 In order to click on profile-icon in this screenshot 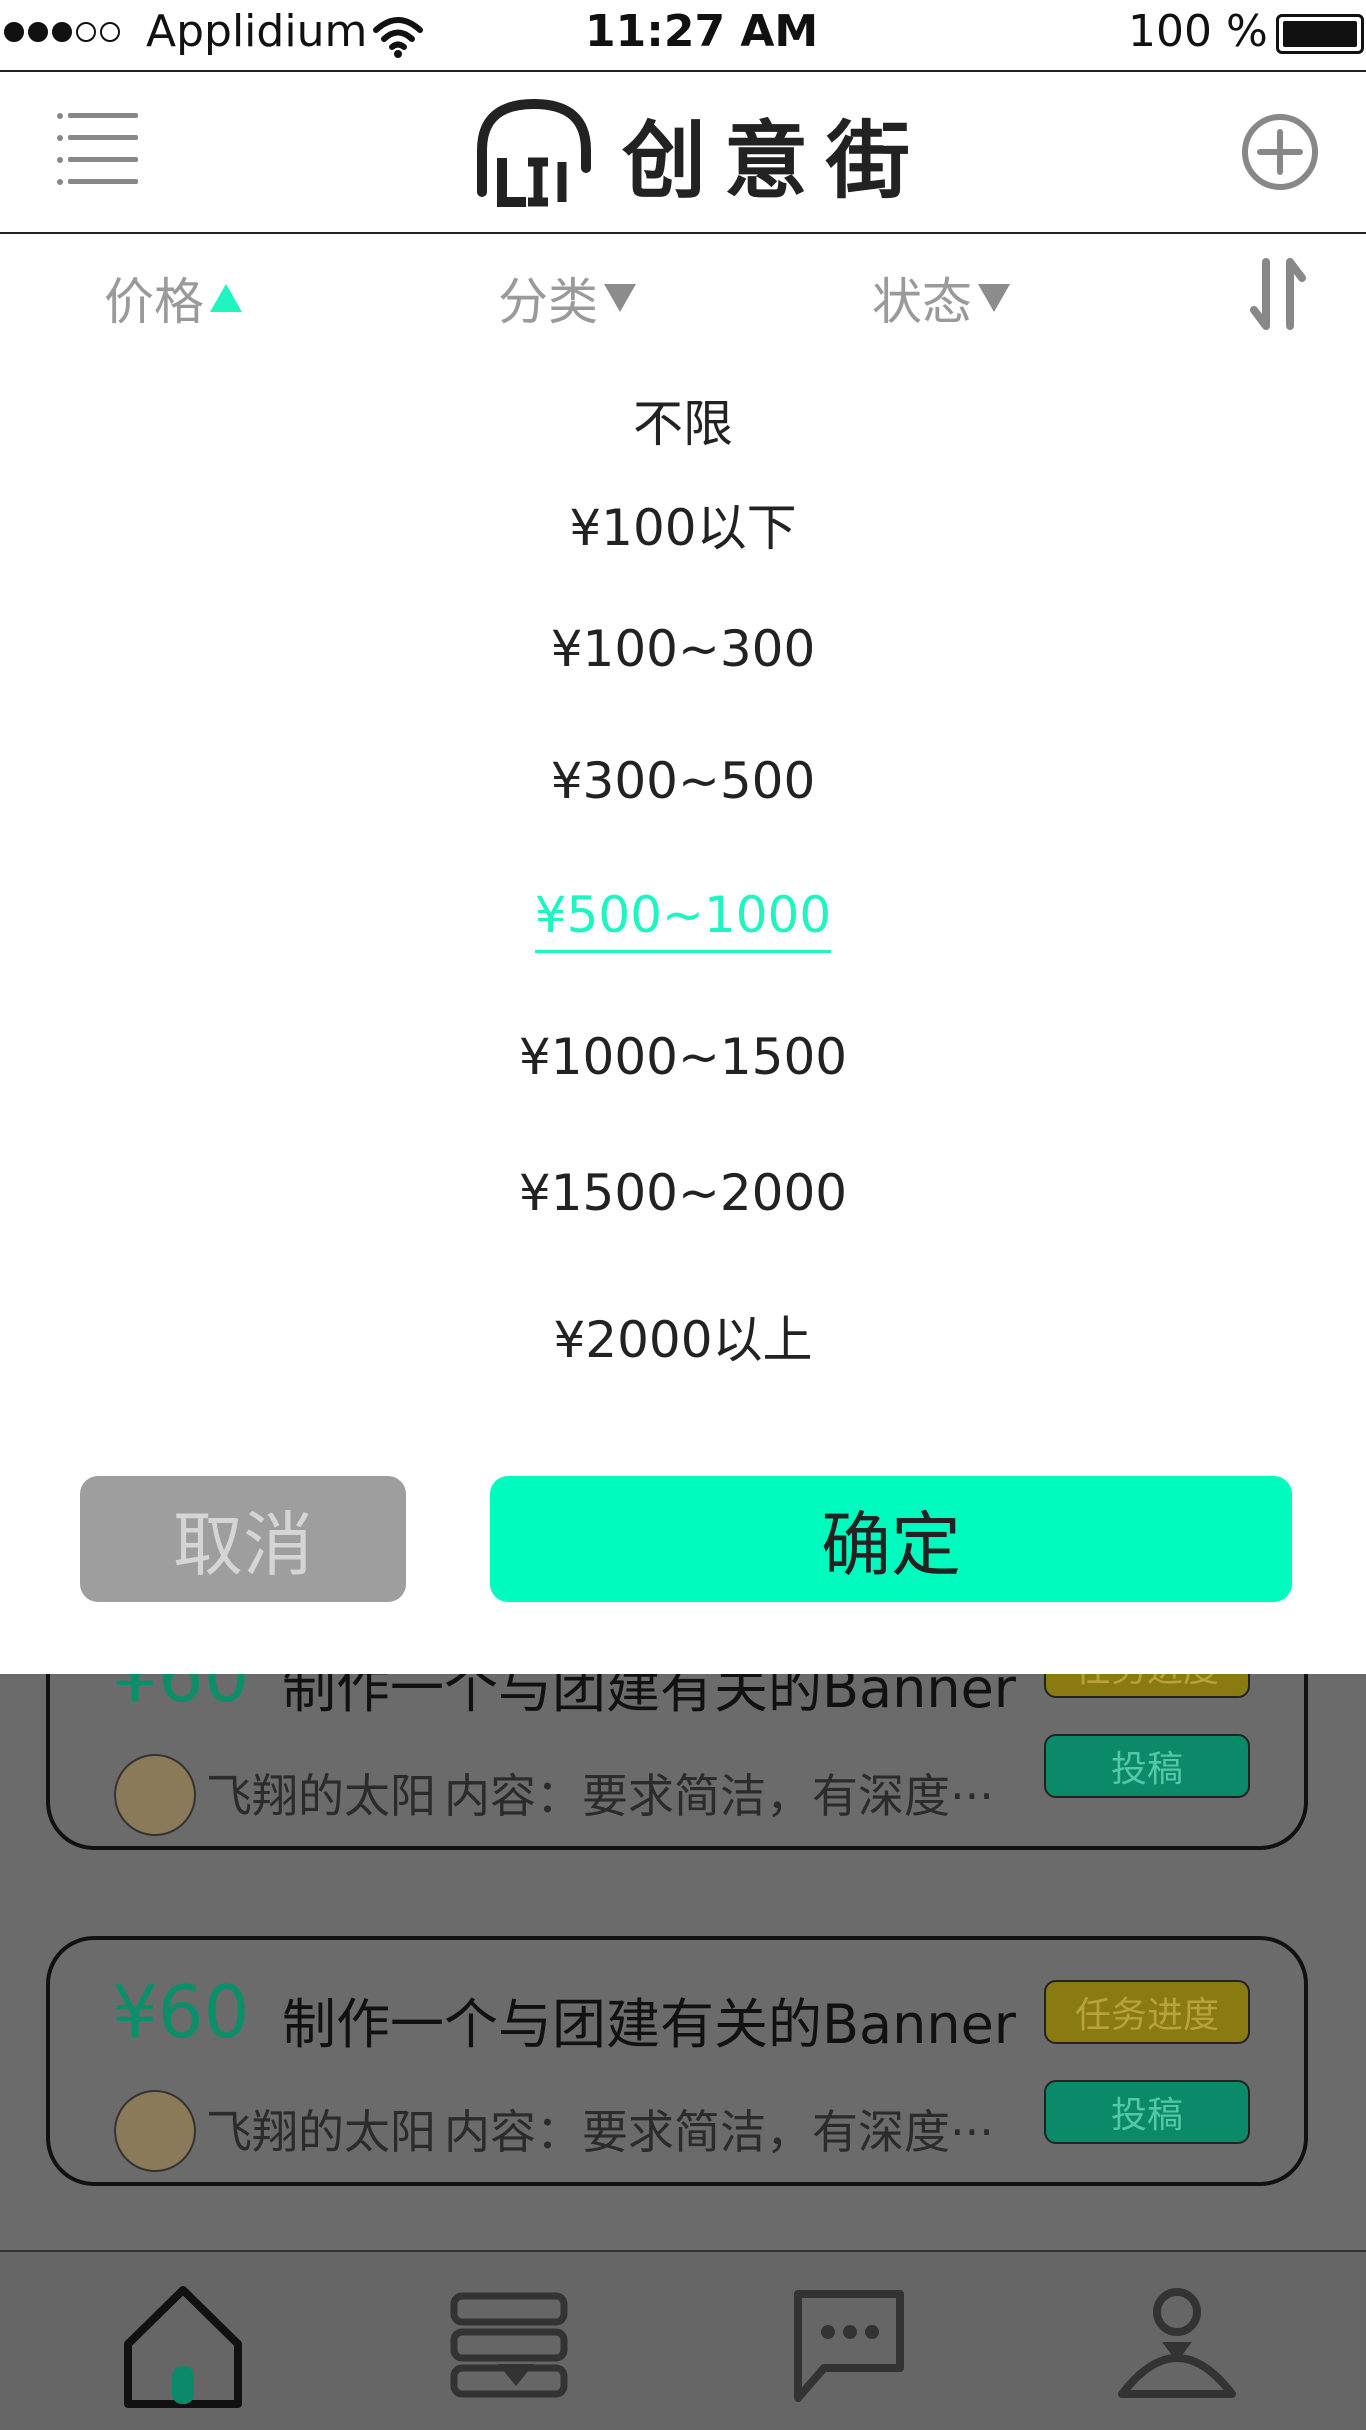, I will do `click(1177, 2347)`.